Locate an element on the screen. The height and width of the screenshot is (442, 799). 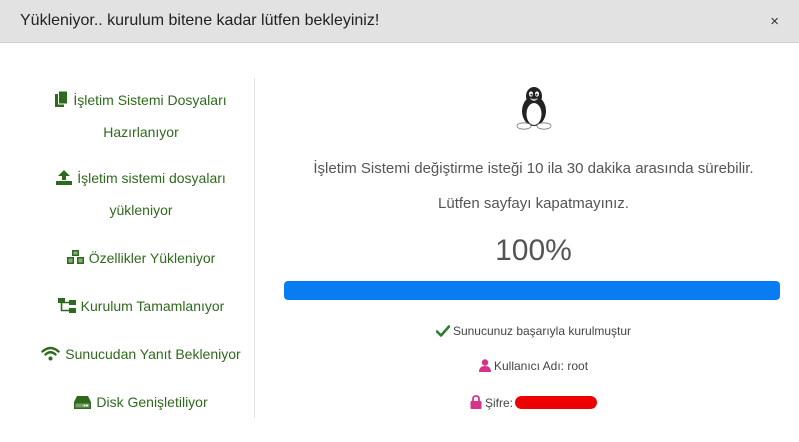
step-label: Sunucudan Yanıt Bekleniyor is located at coordinates (153, 354).